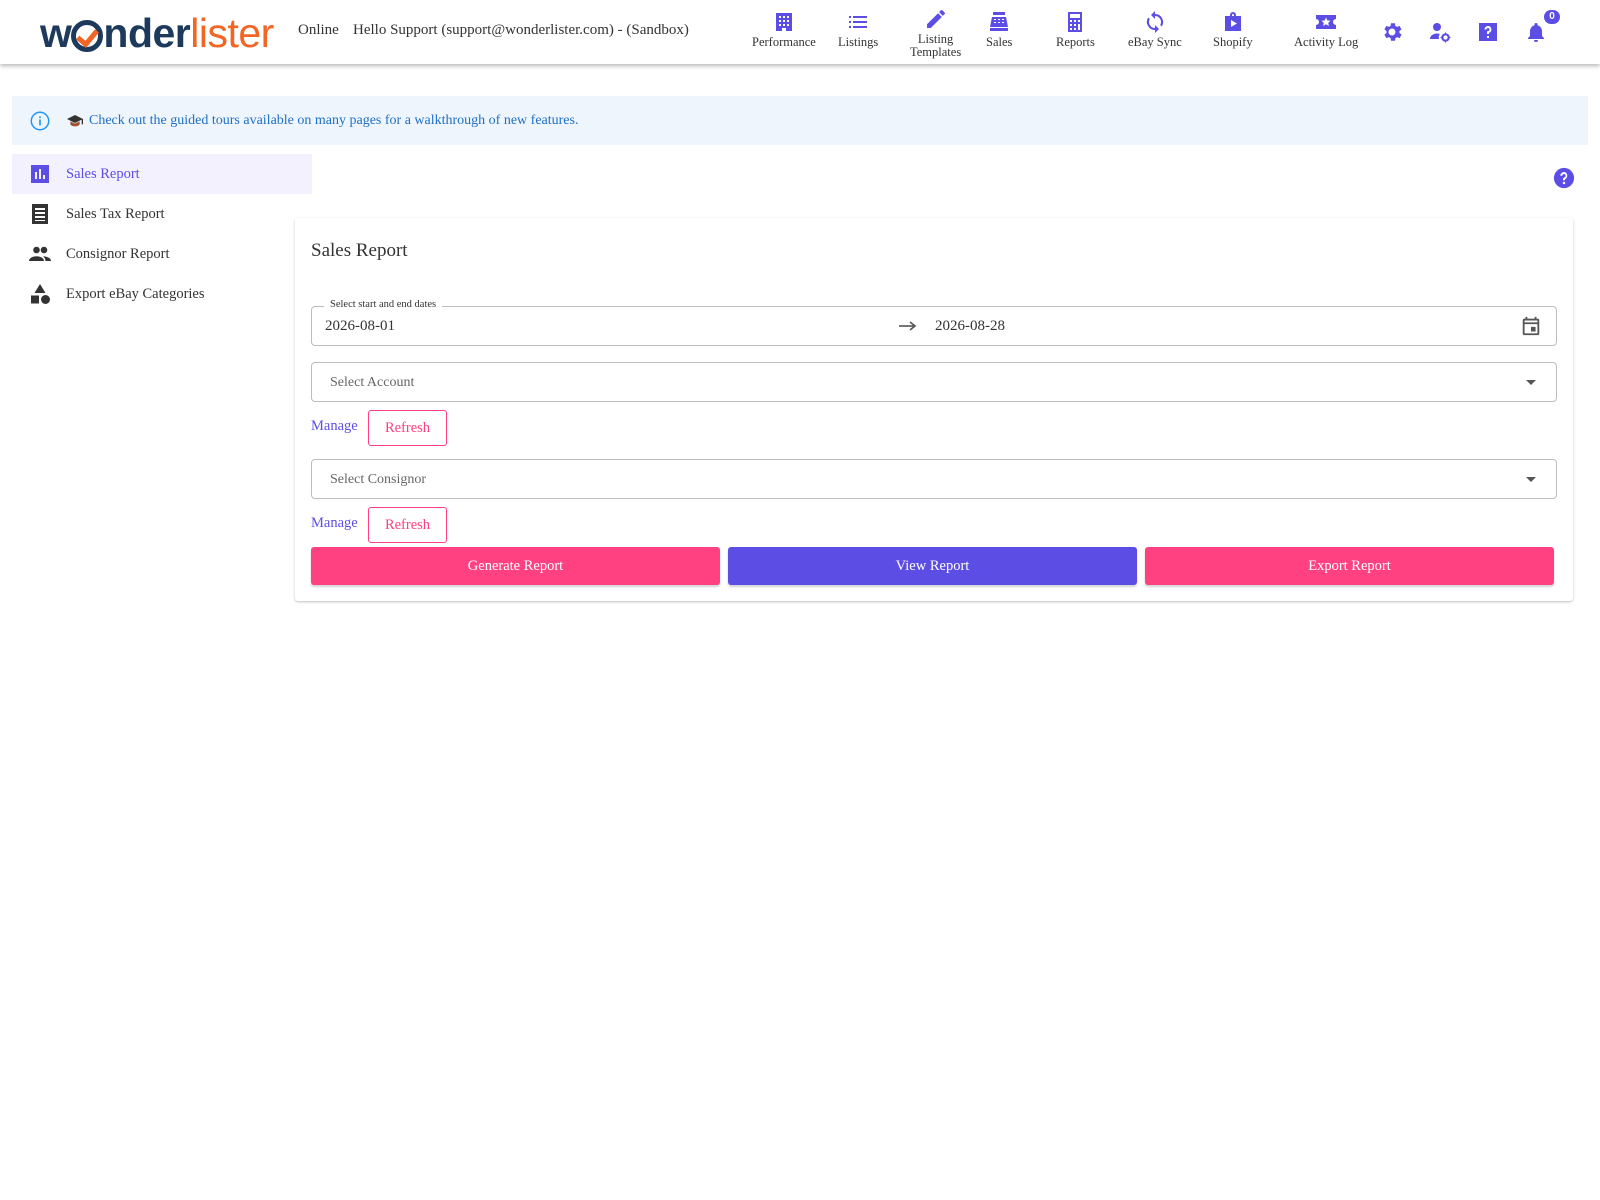 The width and height of the screenshot is (1600, 1200). What do you see at coordinates (1154, 22) in the screenshot?
I see `sync-icon` at bounding box center [1154, 22].